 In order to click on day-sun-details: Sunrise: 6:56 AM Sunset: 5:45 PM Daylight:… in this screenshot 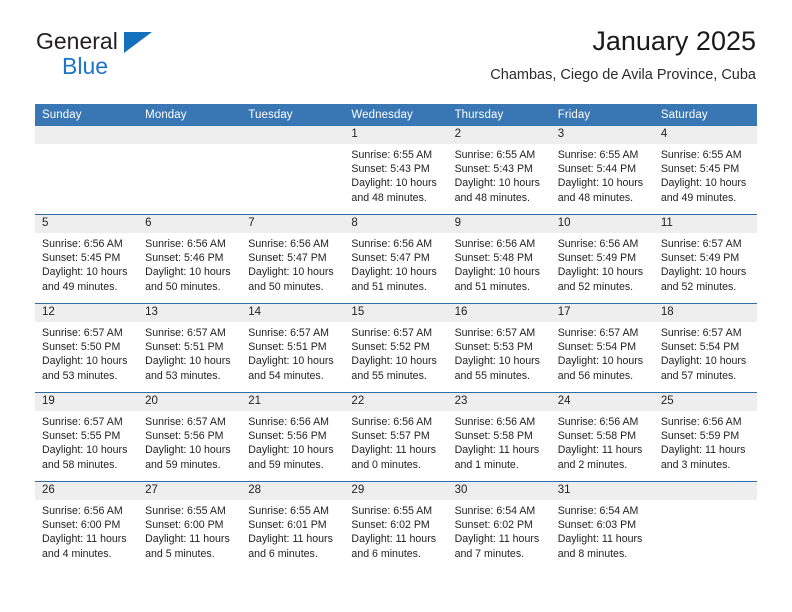, I will do `click(86, 263)`.